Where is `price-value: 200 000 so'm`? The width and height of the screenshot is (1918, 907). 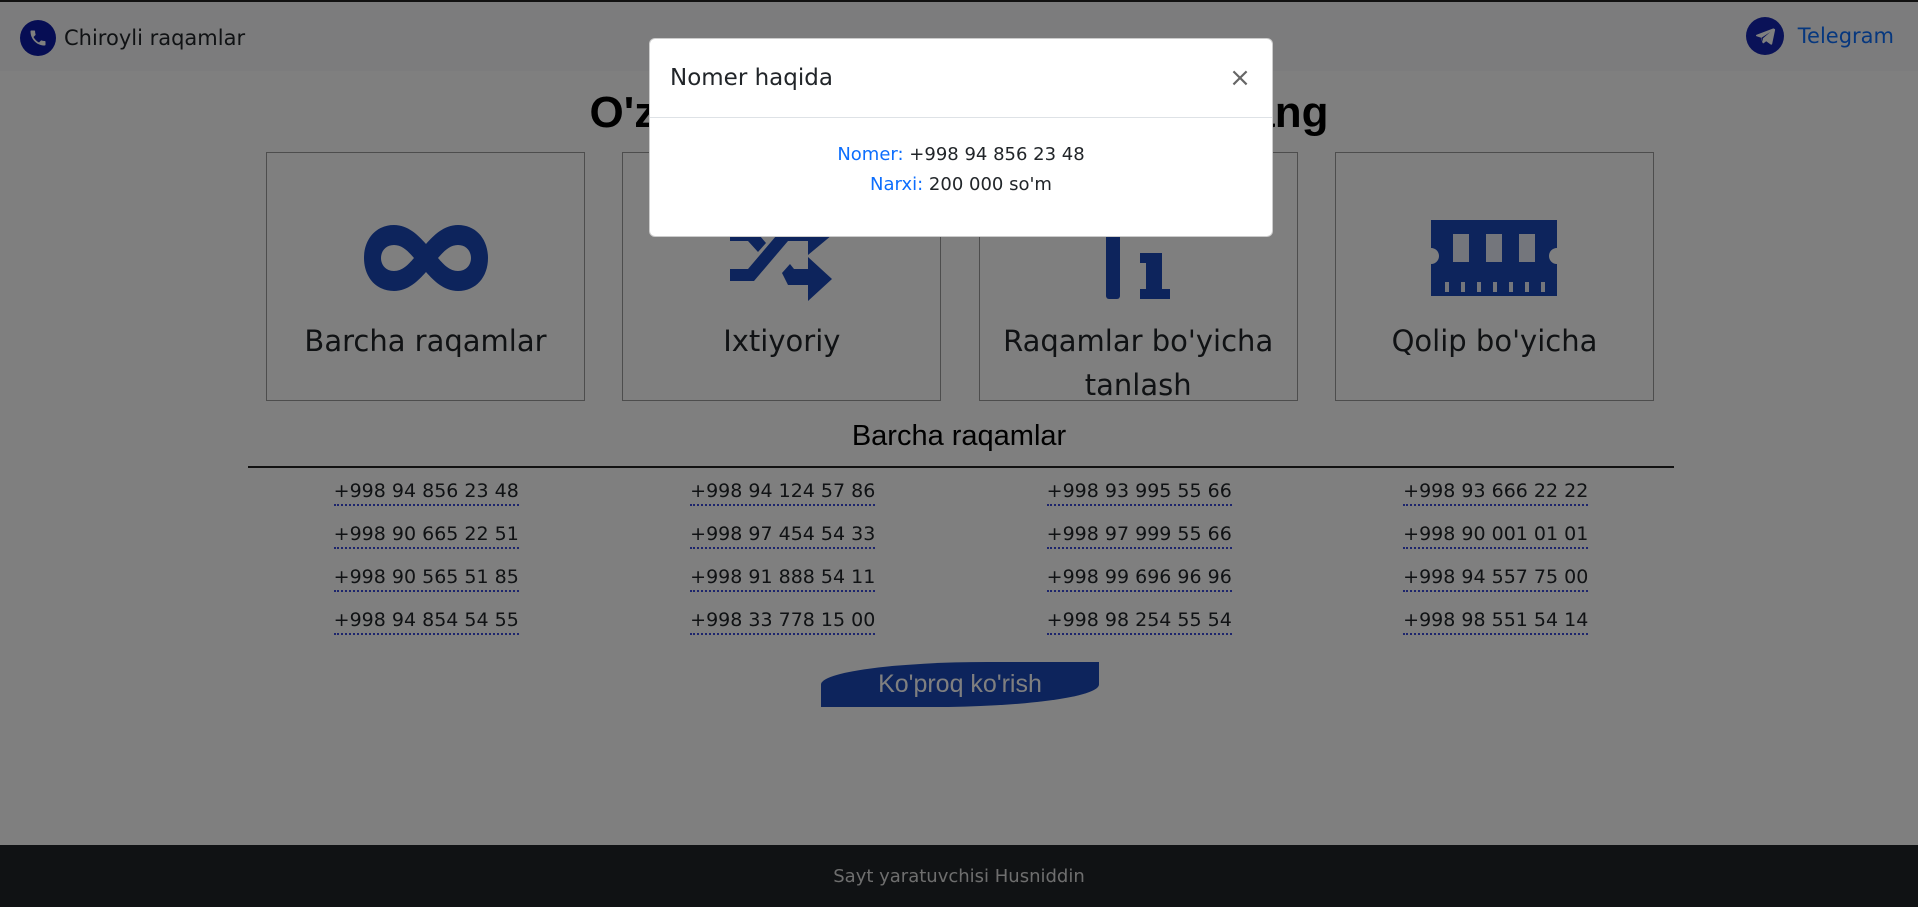
price-value: 200 000 so'm is located at coordinates (990, 184).